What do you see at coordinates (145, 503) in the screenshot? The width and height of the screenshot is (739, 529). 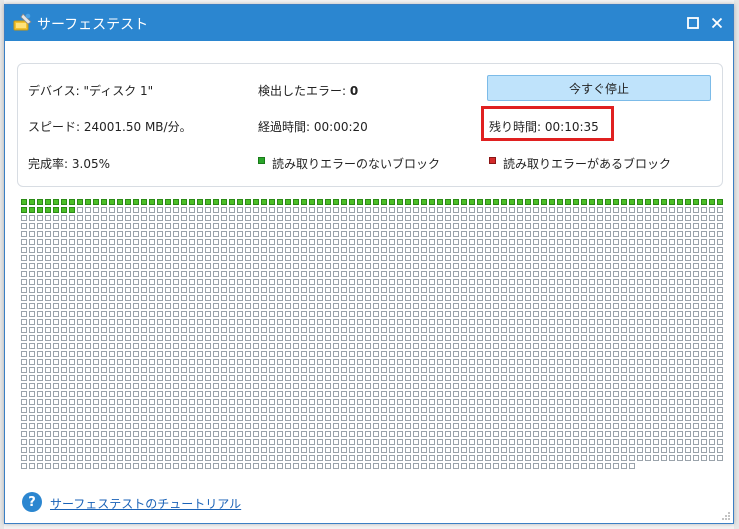 I see `tutorial-link: サーフェステストのチュートリアル` at bounding box center [145, 503].